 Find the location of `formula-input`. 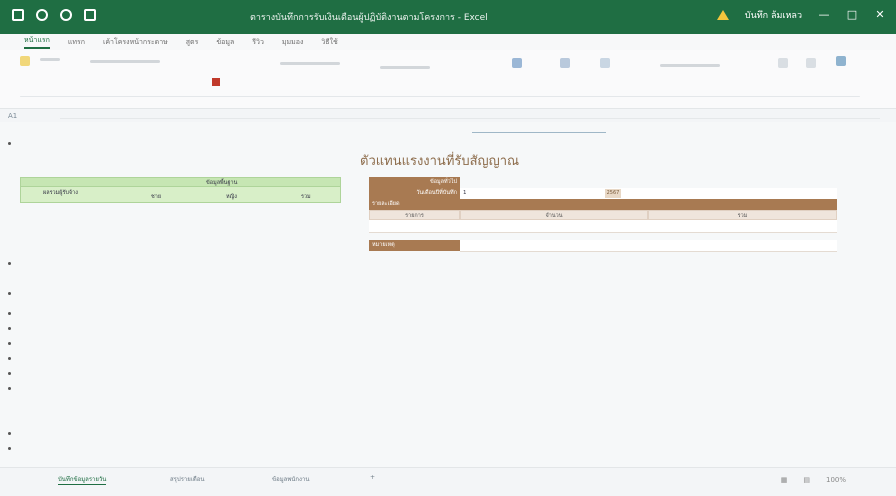

formula-input is located at coordinates (470, 118).